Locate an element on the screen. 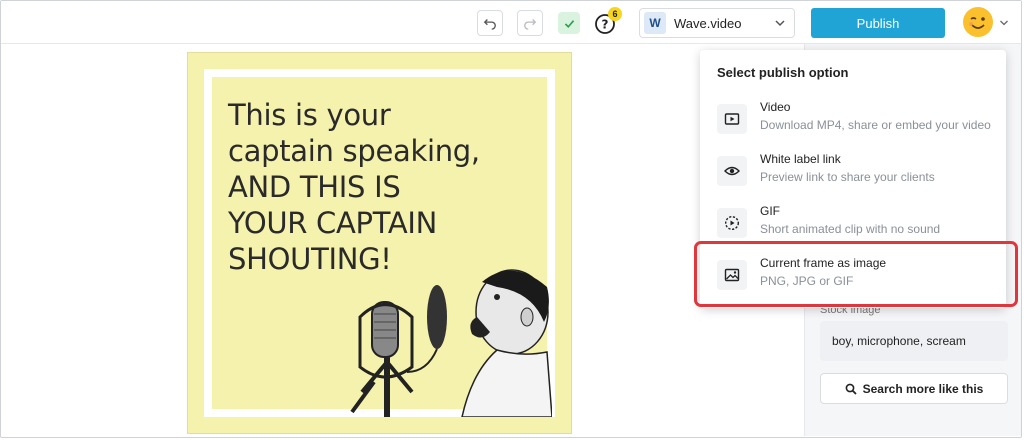 This screenshot has width=1024, height=440. redo-icon is located at coordinates (530, 24).